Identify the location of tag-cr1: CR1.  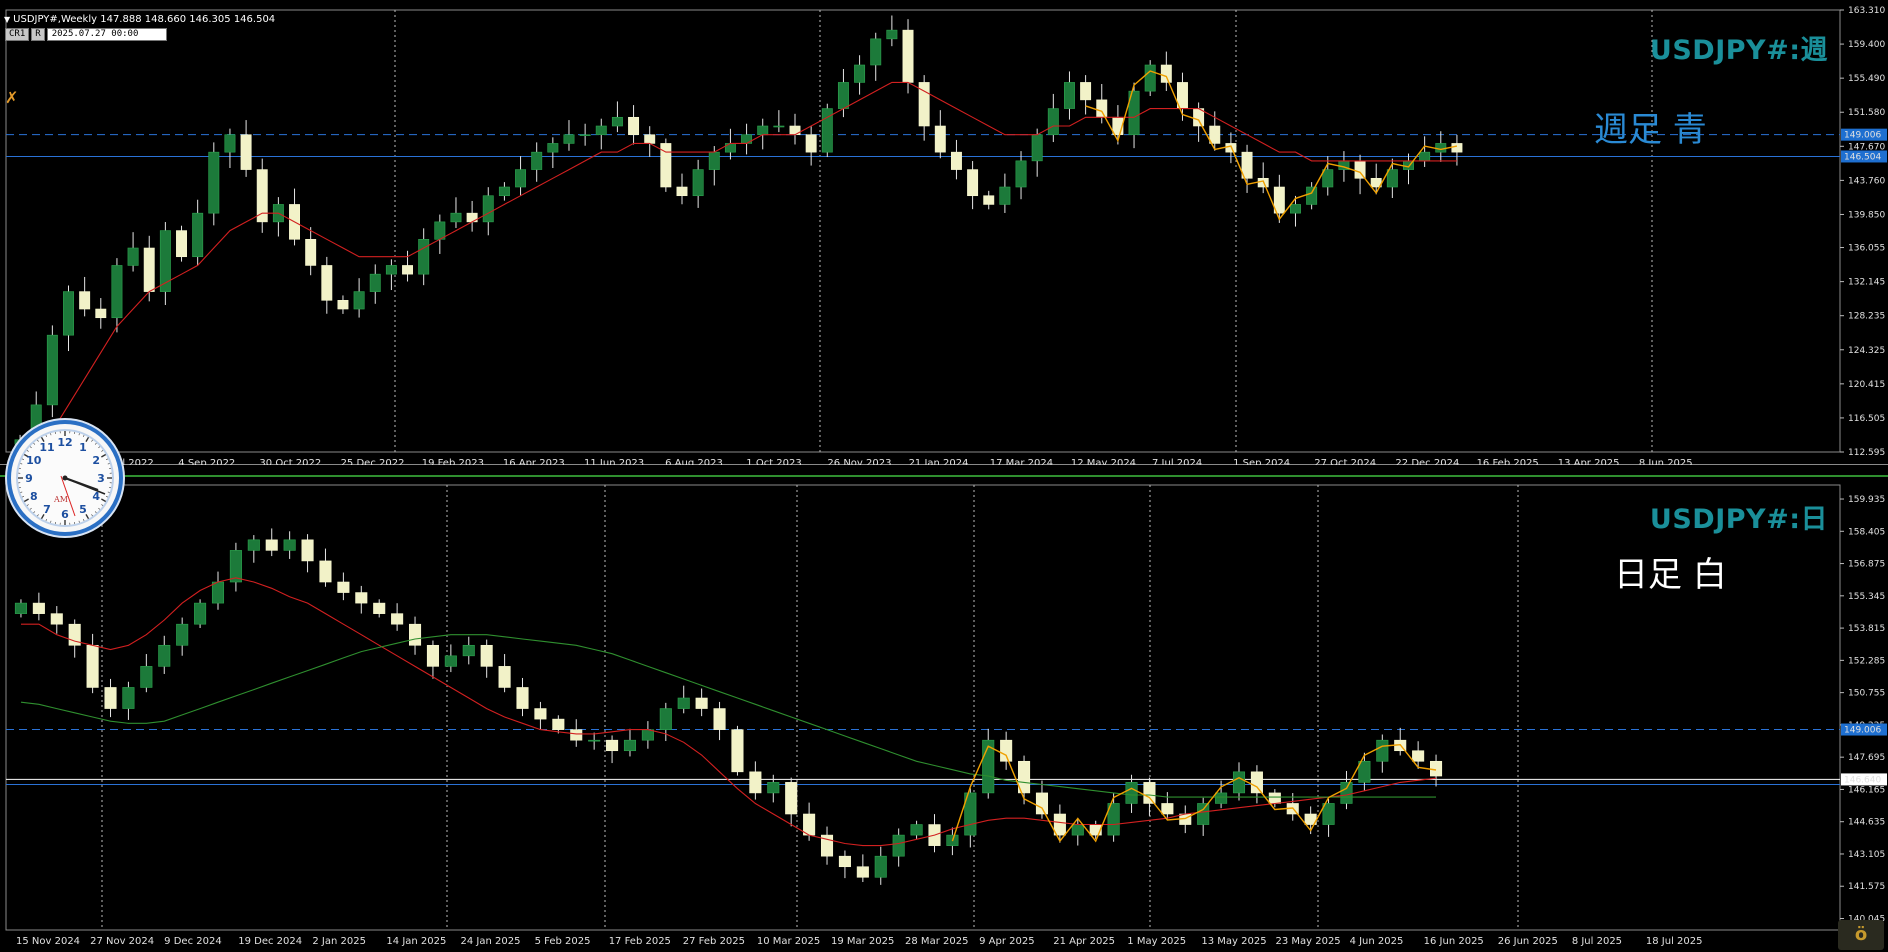
(17, 34).